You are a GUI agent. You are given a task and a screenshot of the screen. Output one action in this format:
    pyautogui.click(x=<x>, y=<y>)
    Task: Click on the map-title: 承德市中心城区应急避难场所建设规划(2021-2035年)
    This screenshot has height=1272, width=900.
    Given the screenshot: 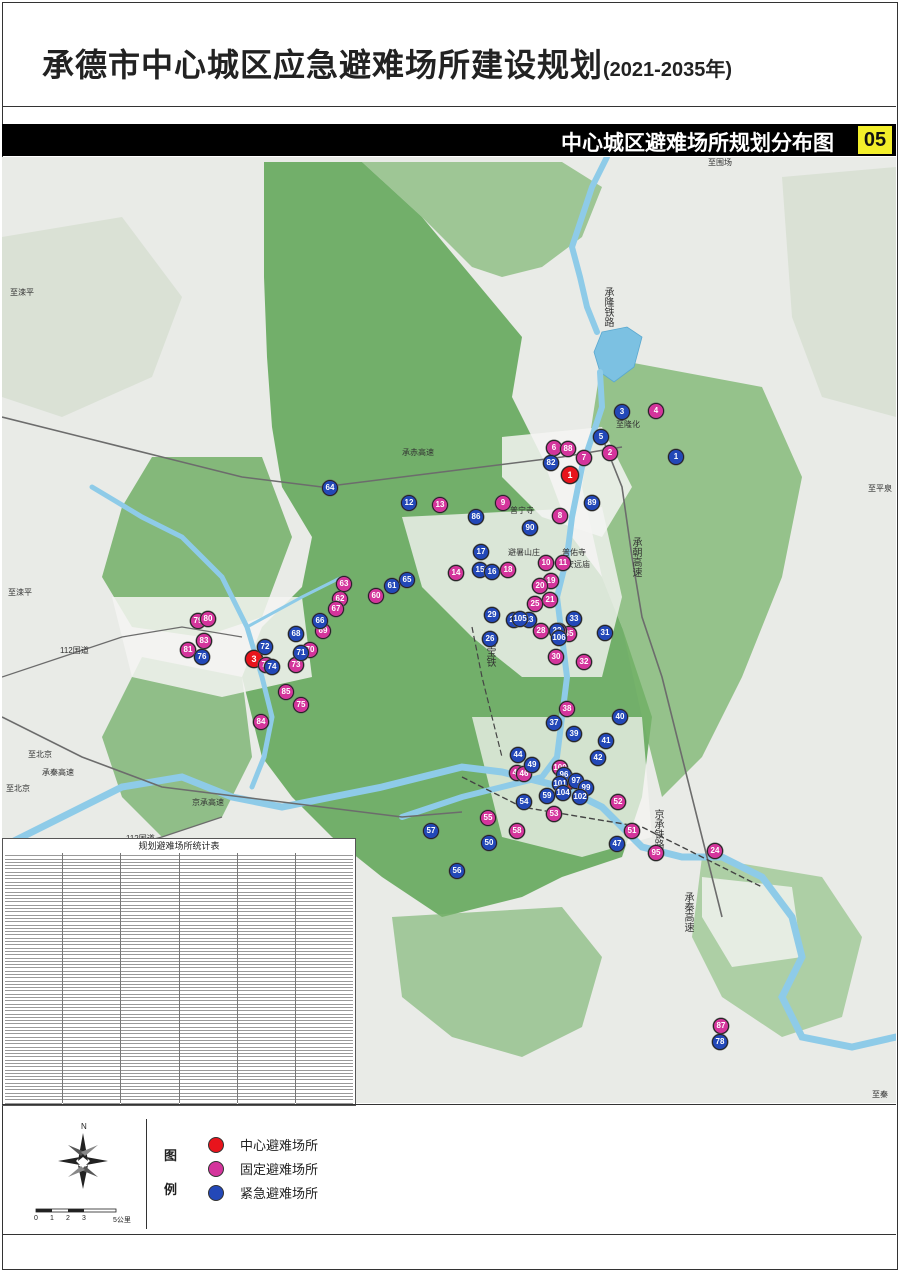 What is the action you would take?
    pyautogui.click(x=387, y=63)
    